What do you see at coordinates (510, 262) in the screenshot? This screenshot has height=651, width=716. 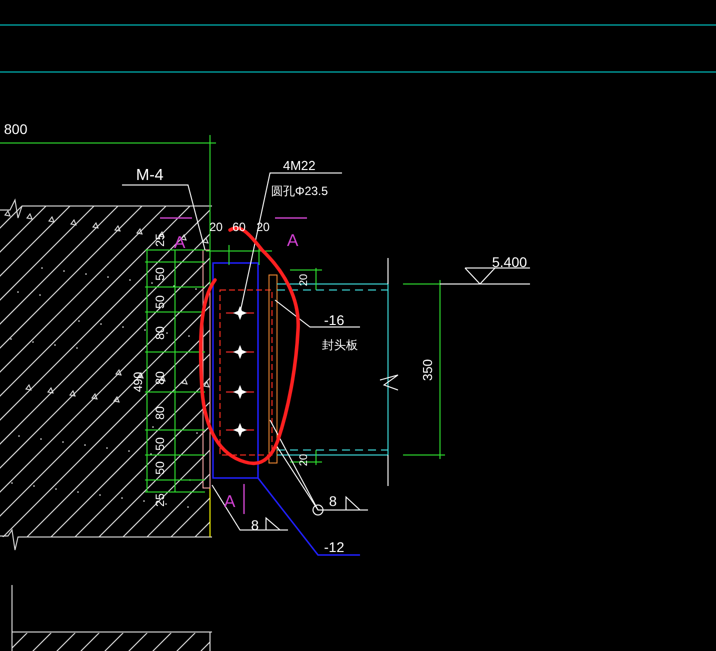 I see `annotation-label: 5.400` at bounding box center [510, 262].